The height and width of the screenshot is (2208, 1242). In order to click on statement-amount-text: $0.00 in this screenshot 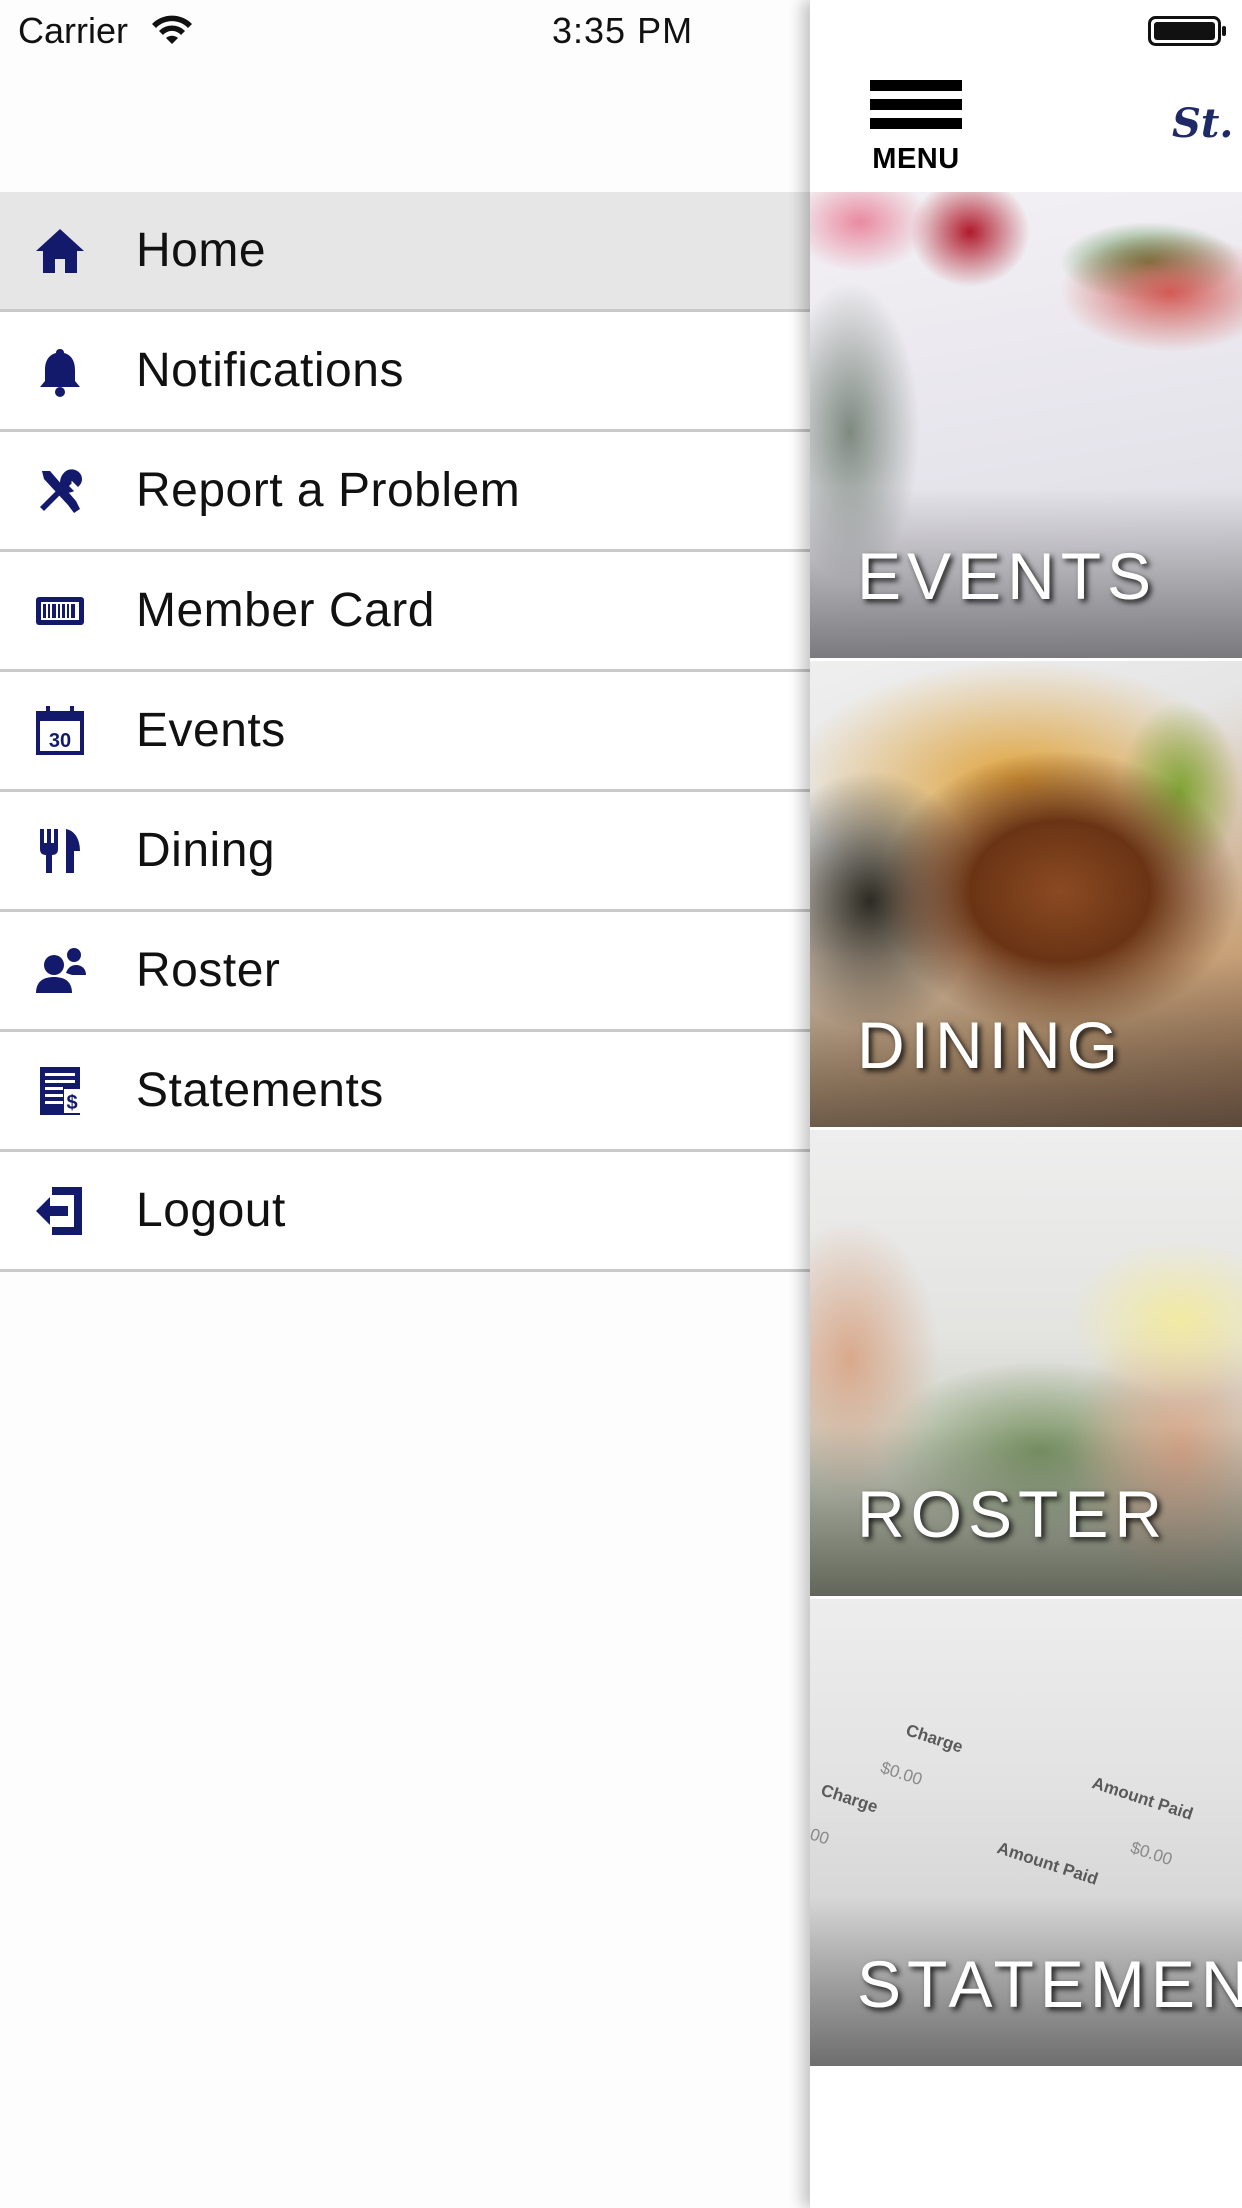, I will do `click(901, 1773)`.